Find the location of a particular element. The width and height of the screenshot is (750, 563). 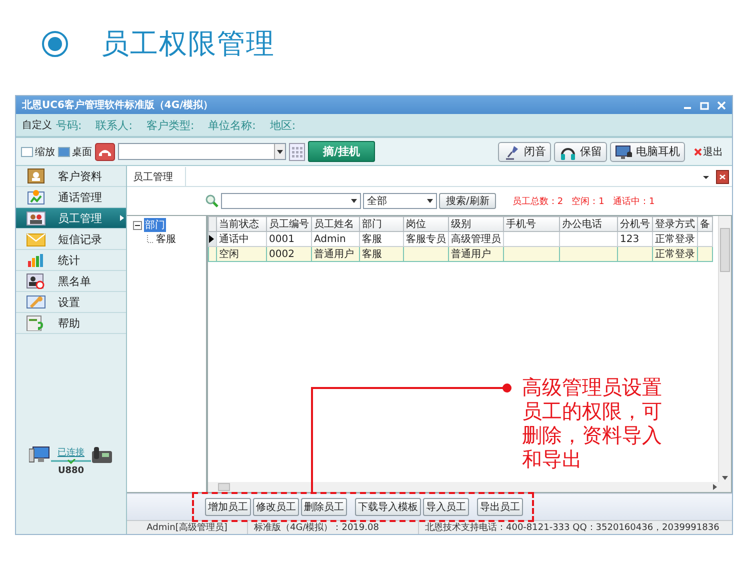

toolbar-button: 闭音 is located at coordinates (524, 152).